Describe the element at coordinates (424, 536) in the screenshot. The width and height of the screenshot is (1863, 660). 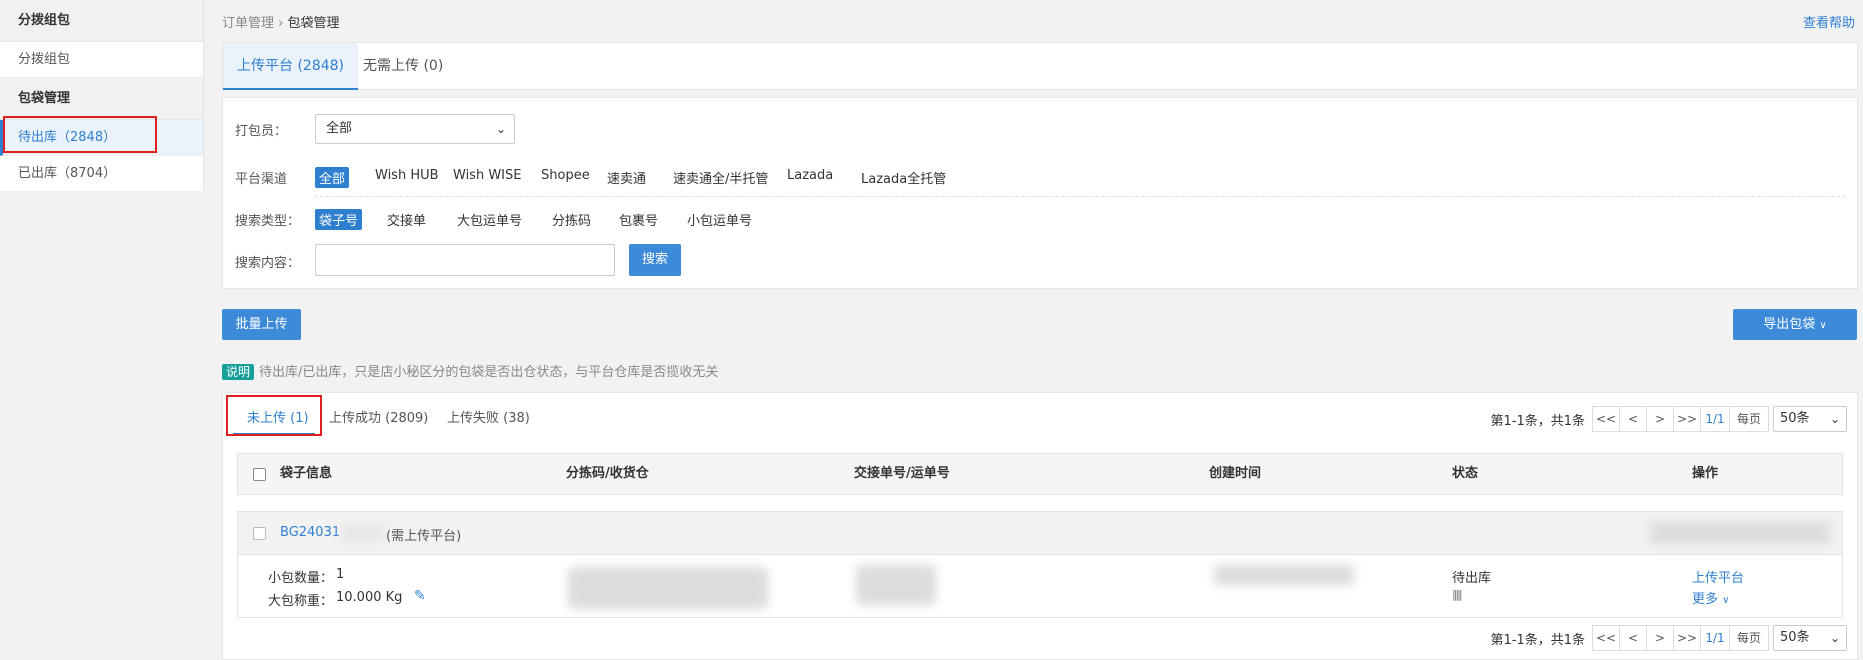
I see `bag-note: (需上传平台)` at that location.